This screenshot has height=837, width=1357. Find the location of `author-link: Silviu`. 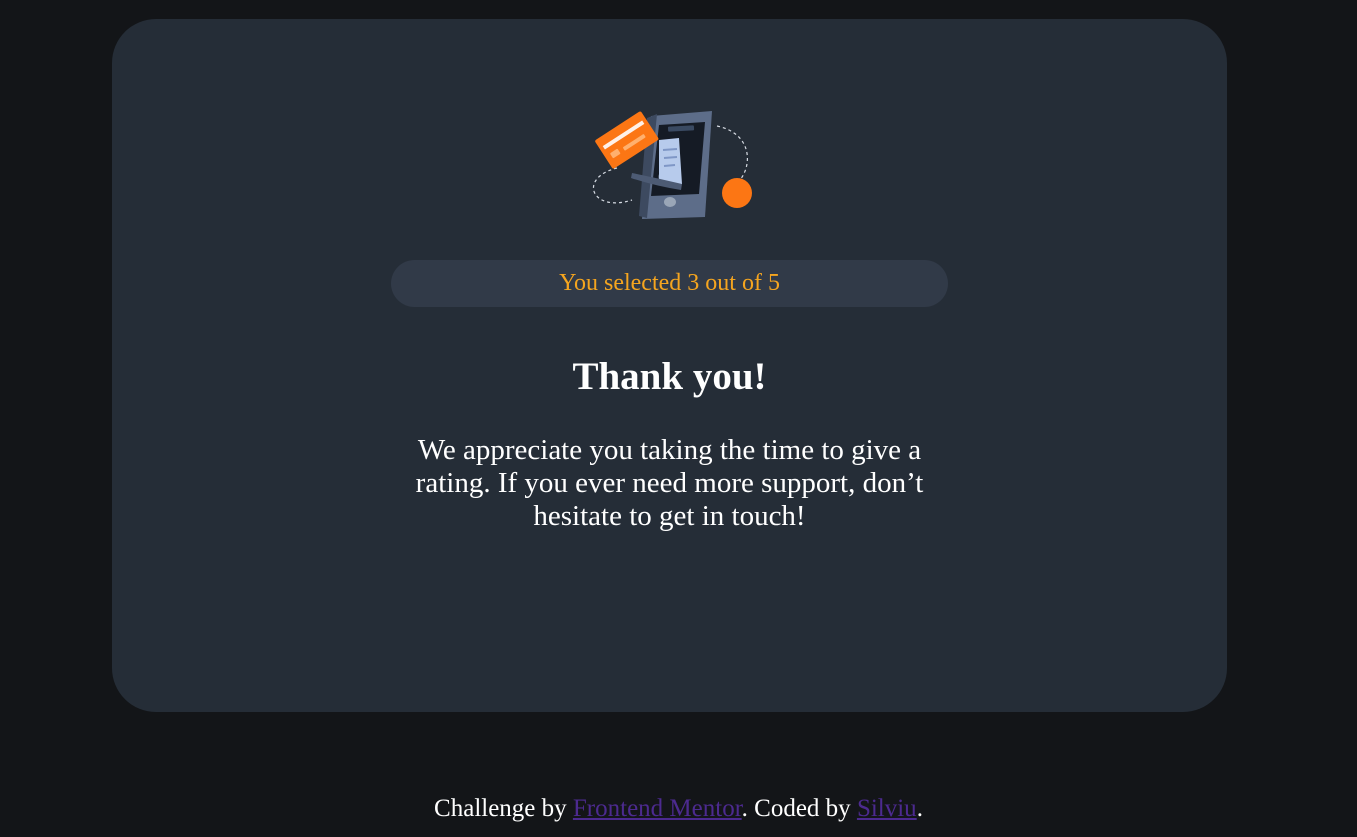

author-link: Silviu is located at coordinates (887, 808).